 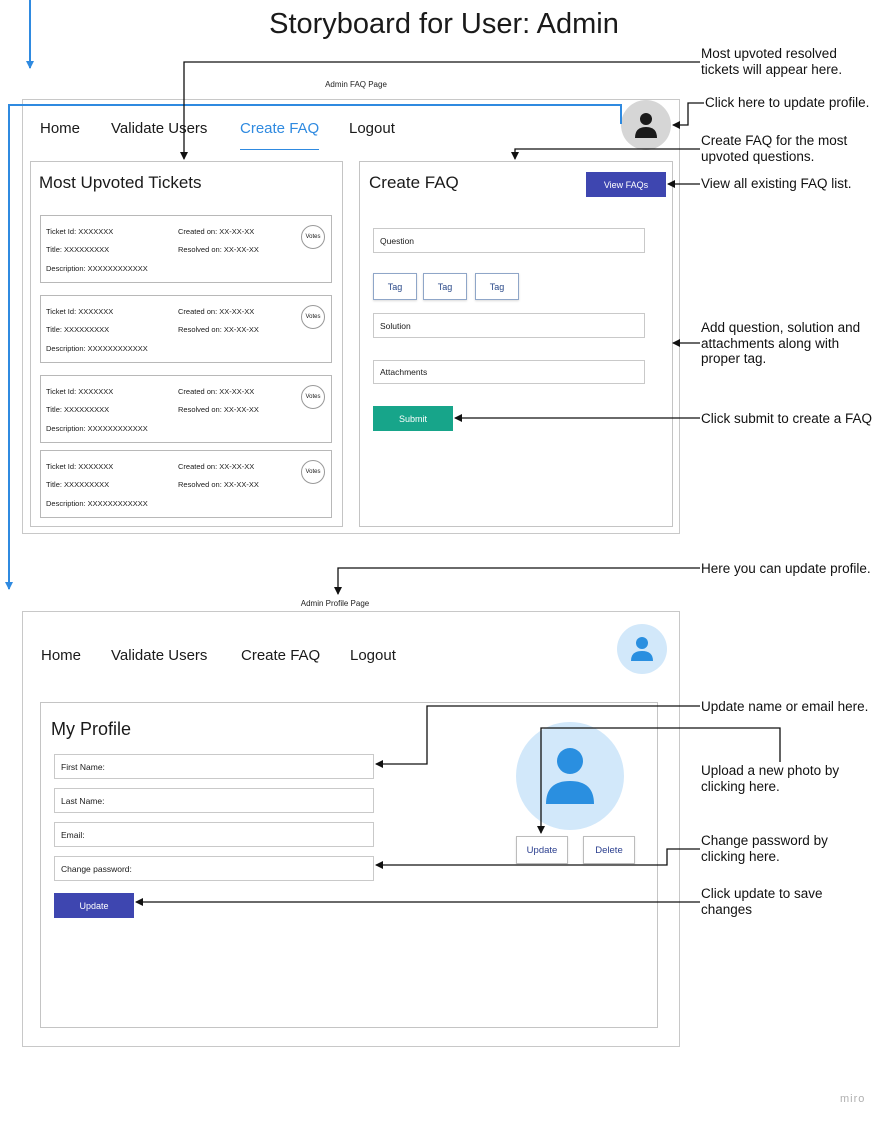 What do you see at coordinates (605, 154) in the screenshot?
I see `arrow-create-faq` at bounding box center [605, 154].